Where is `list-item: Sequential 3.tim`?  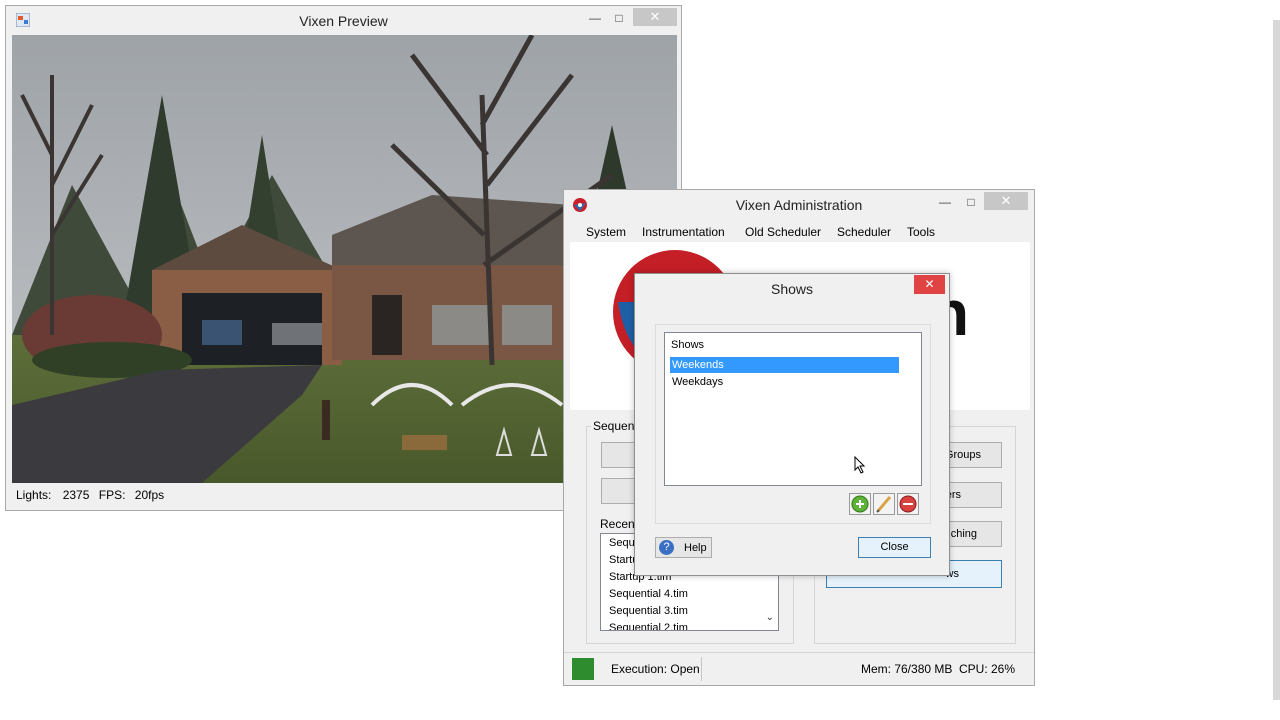 list-item: Sequential 3.tim is located at coordinates (648, 611).